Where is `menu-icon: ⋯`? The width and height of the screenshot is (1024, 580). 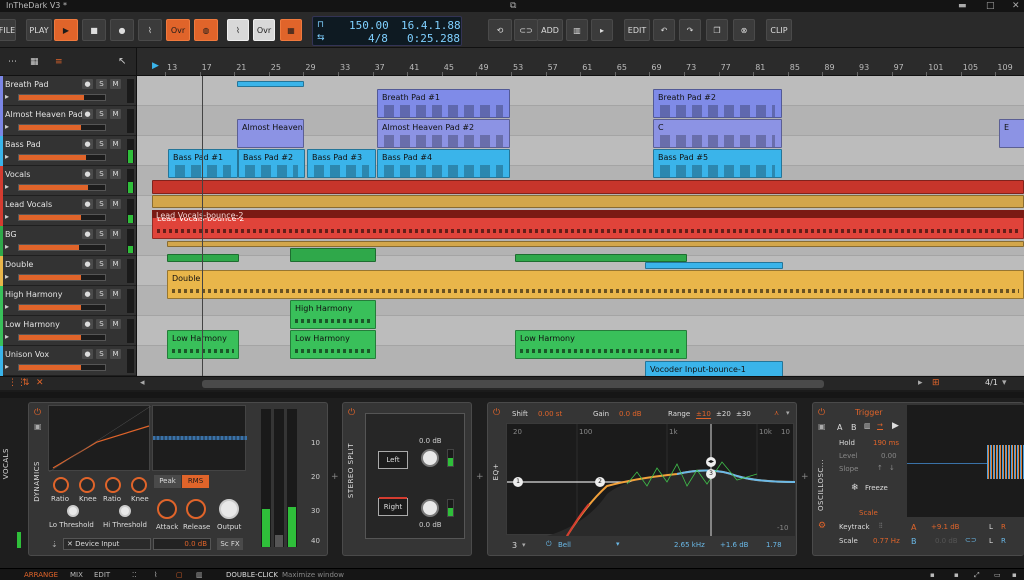 menu-icon: ⋯ is located at coordinates (12, 62).